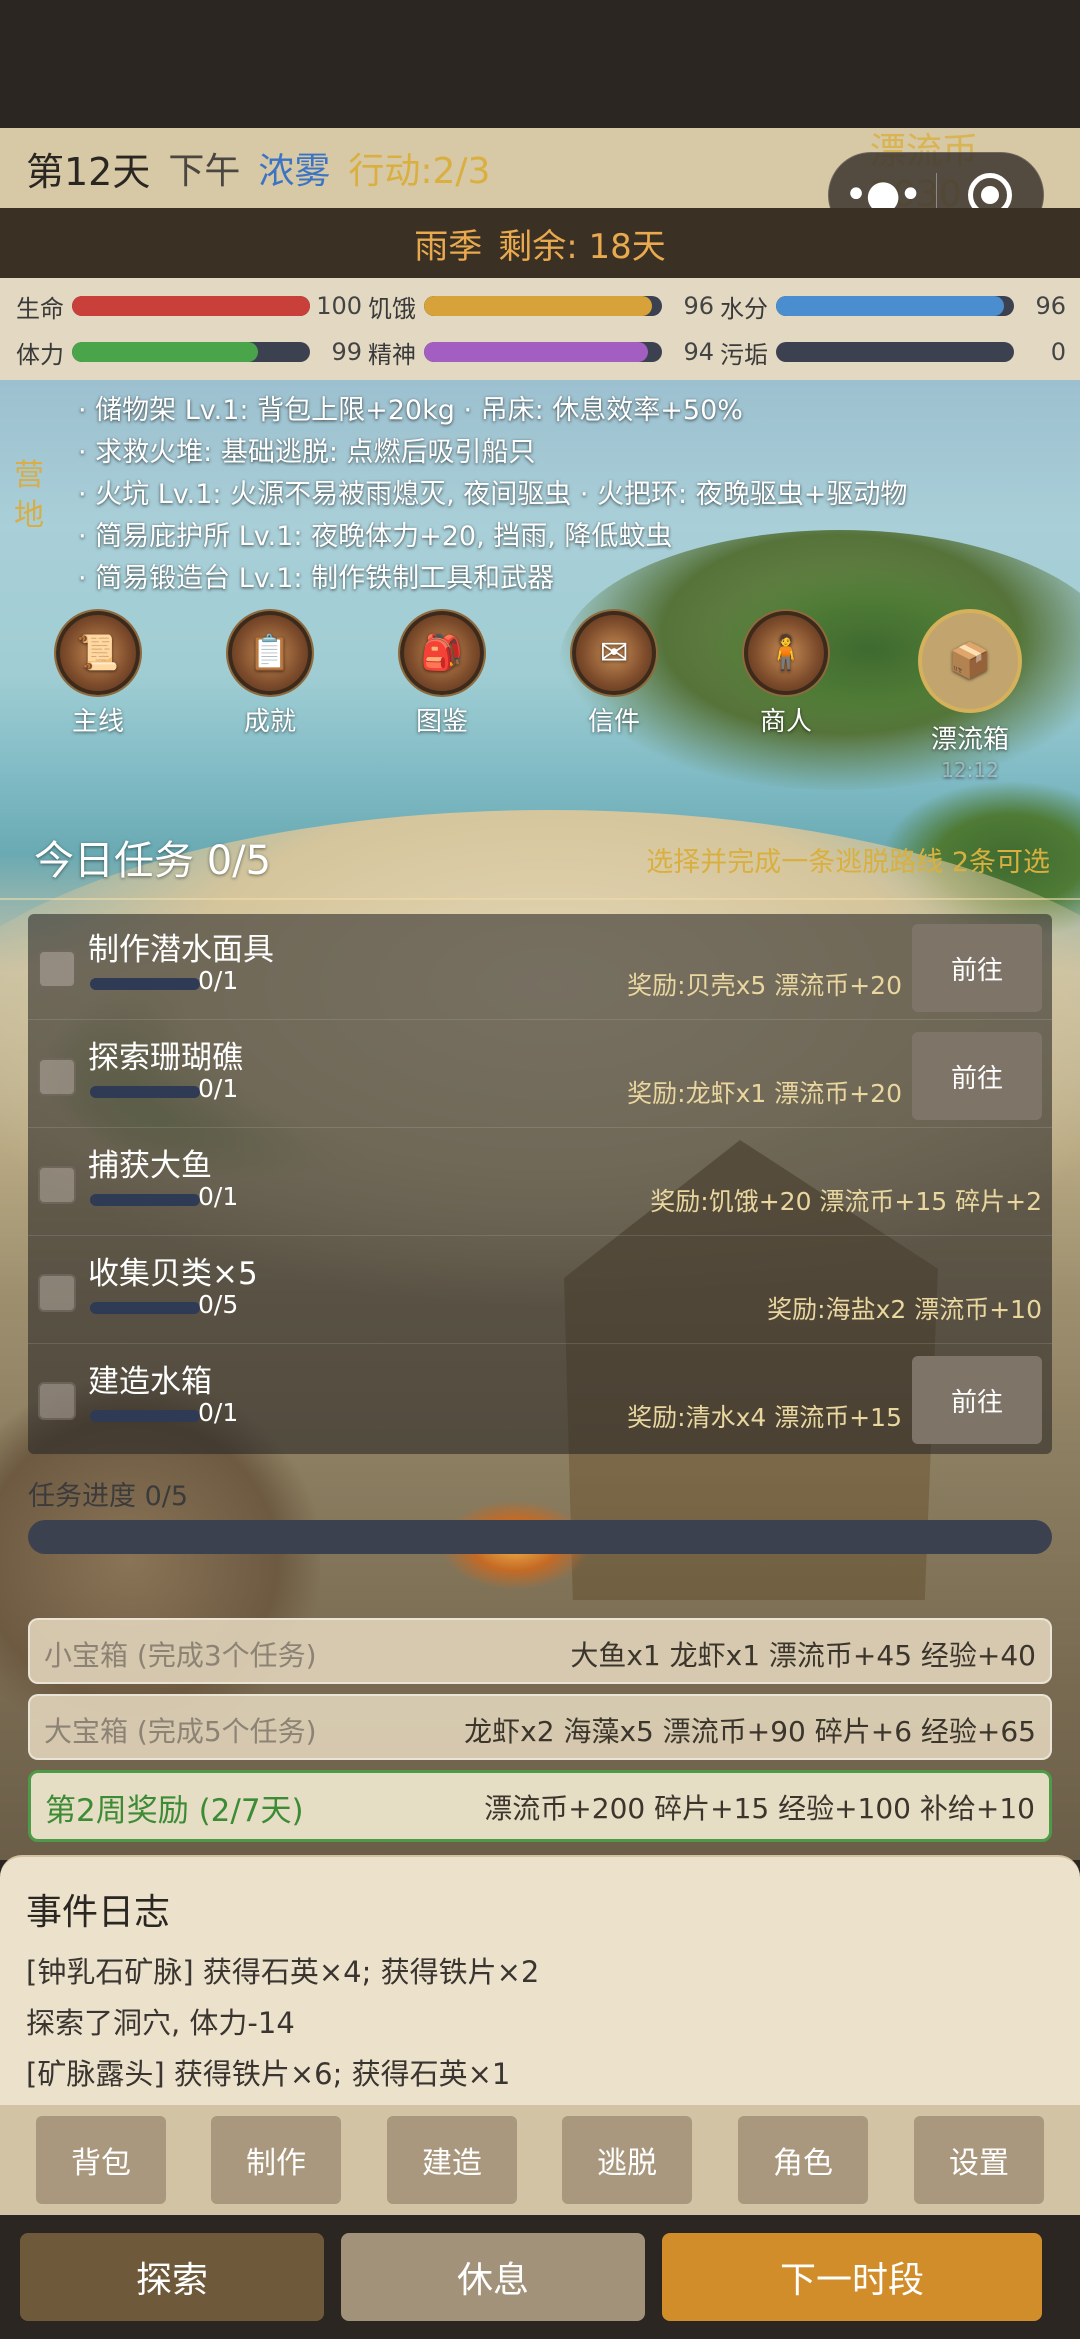  Describe the element at coordinates (540, 1537) in the screenshot. I see `task-progress-track` at that location.